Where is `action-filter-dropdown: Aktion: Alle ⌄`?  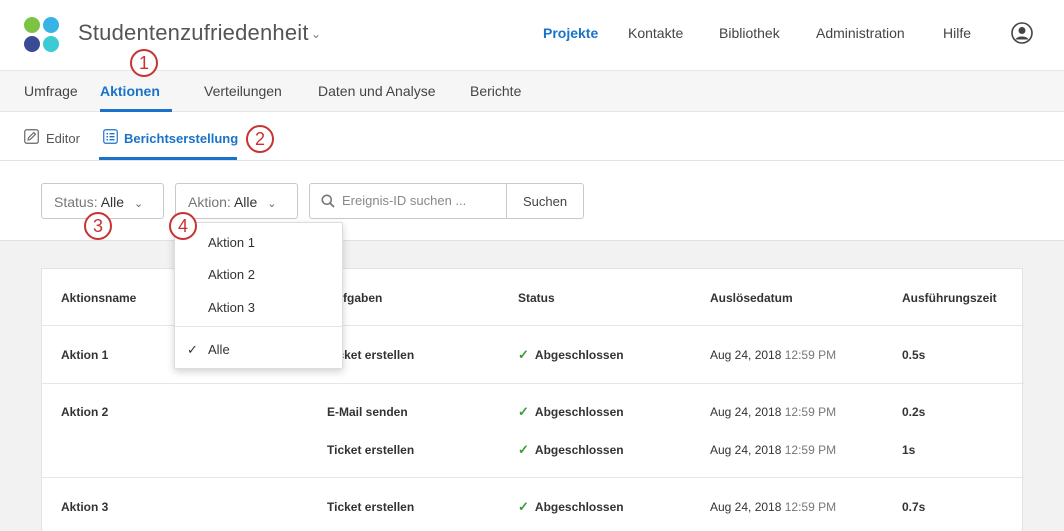 action-filter-dropdown: Aktion: Alle ⌄ is located at coordinates (236, 201).